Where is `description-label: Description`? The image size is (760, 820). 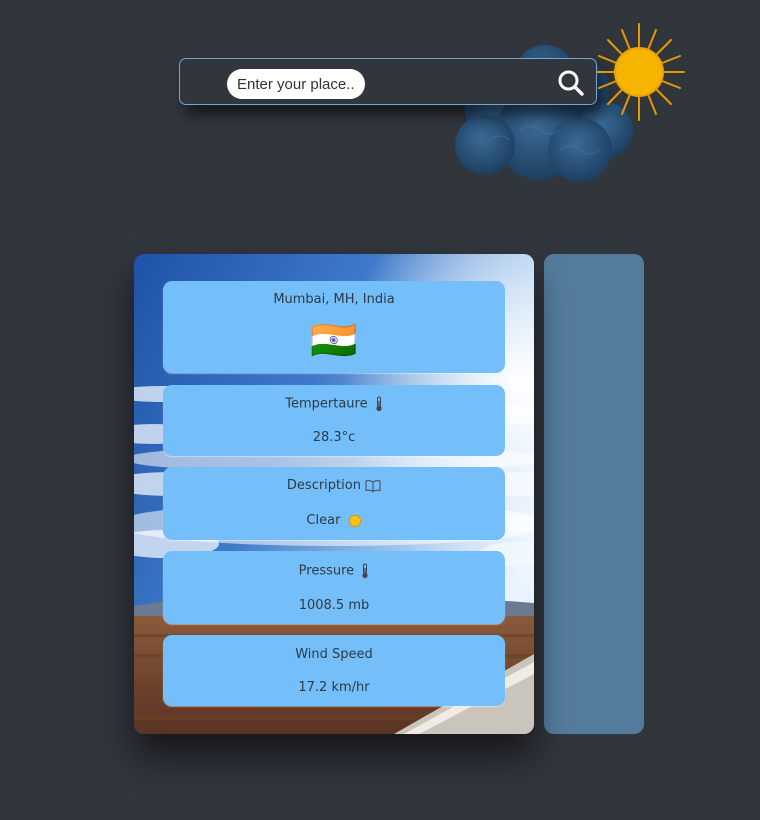
description-label: Description is located at coordinates (323, 485).